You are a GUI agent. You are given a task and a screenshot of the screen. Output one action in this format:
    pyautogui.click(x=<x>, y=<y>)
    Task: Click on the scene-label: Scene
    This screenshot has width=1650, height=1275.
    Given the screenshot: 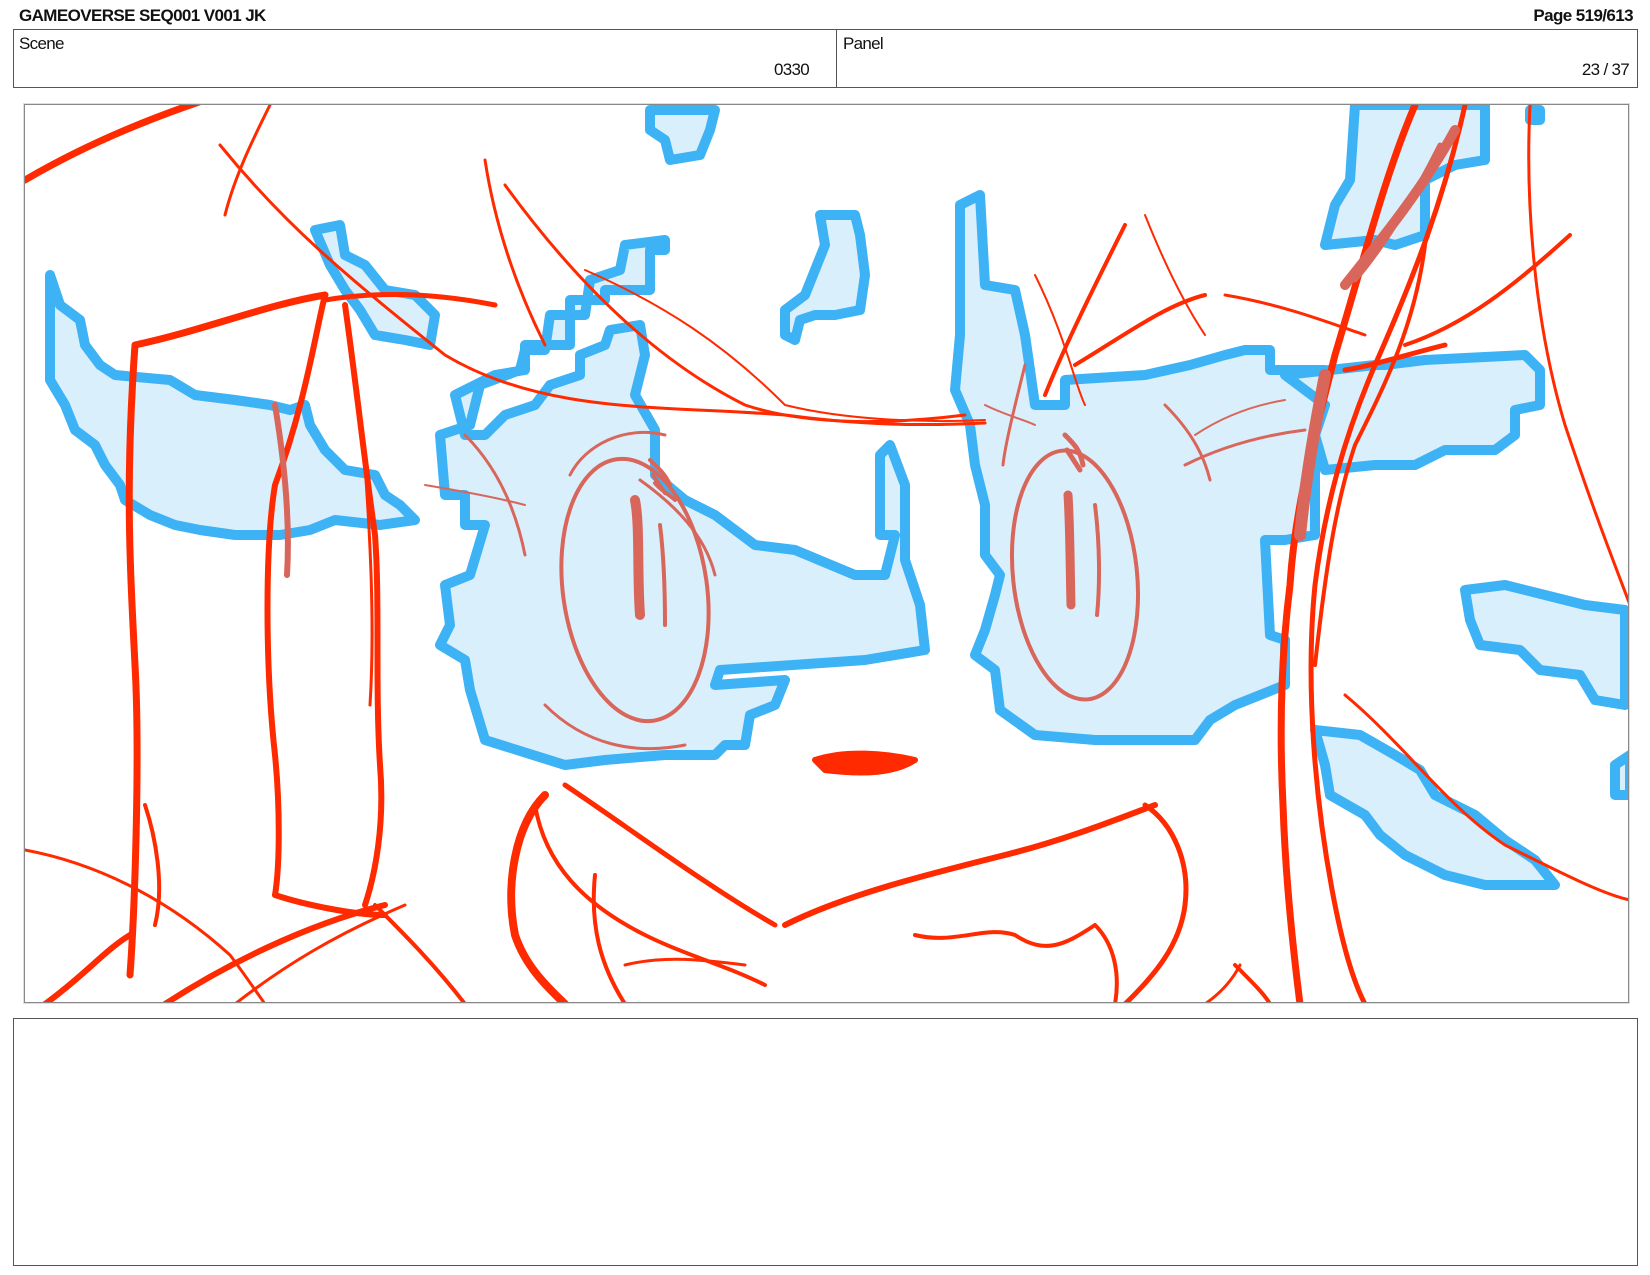 What is the action you would take?
    pyautogui.click(x=41, y=43)
    